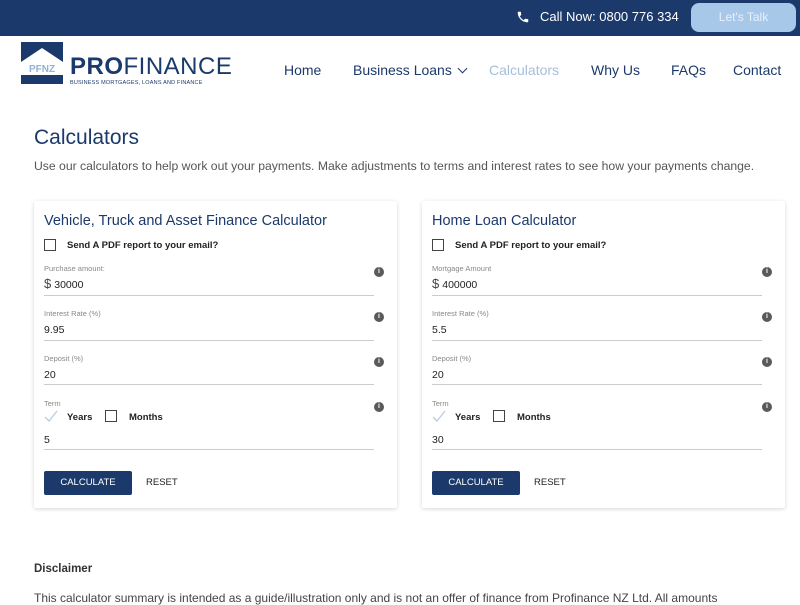 This screenshot has height=605, width=800. Describe the element at coordinates (47, 440) in the screenshot. I see `term-input: 5` at that location.